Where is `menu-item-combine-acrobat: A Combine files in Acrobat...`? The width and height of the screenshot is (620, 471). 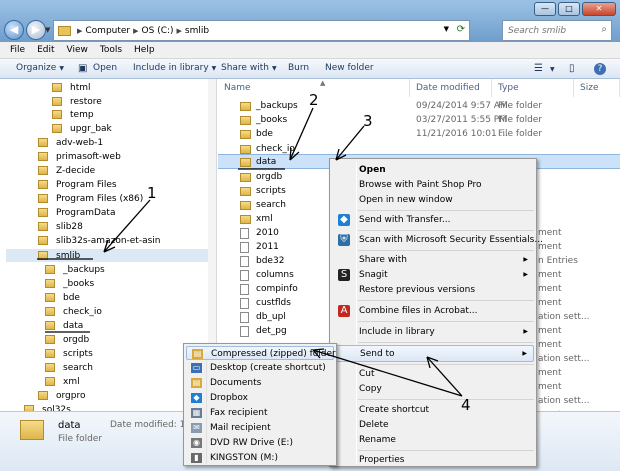
menu-item-combine-acrobat: A Combine files in Acrobat... is located at coordinates (433, 311).